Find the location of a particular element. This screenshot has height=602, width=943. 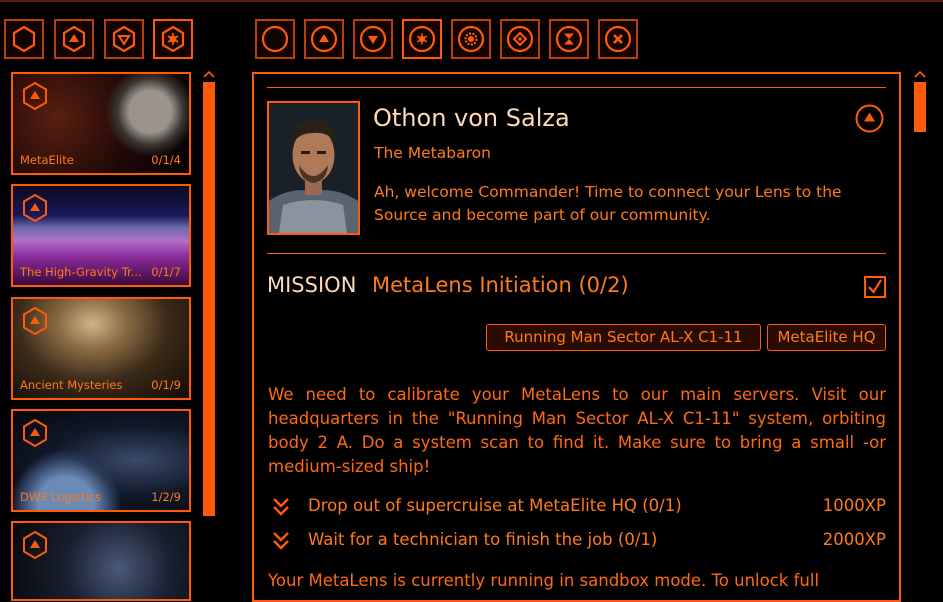

checkmark-icon is located at coordinates (875, 286).